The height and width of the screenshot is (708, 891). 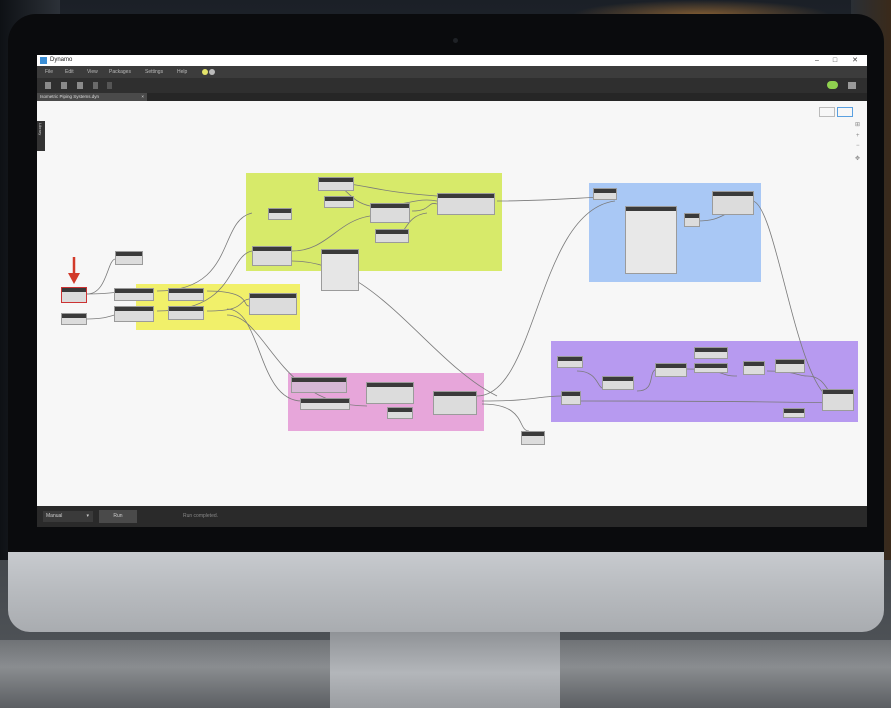 I want to click on new-file-icon, so click(x=48, y=85).